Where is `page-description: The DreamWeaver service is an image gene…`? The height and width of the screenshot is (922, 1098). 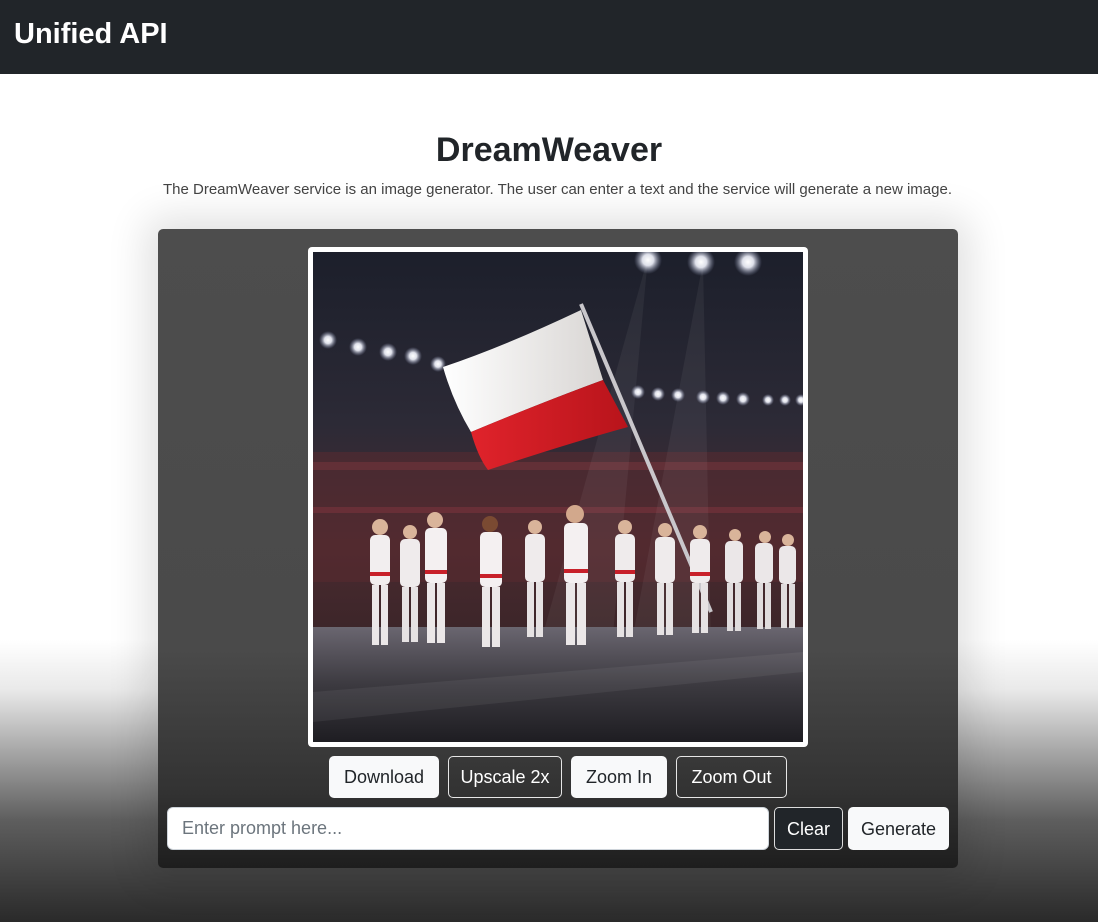
page-description: The DreamWeaver service is an image gene… is located at coordinates (557, 189).